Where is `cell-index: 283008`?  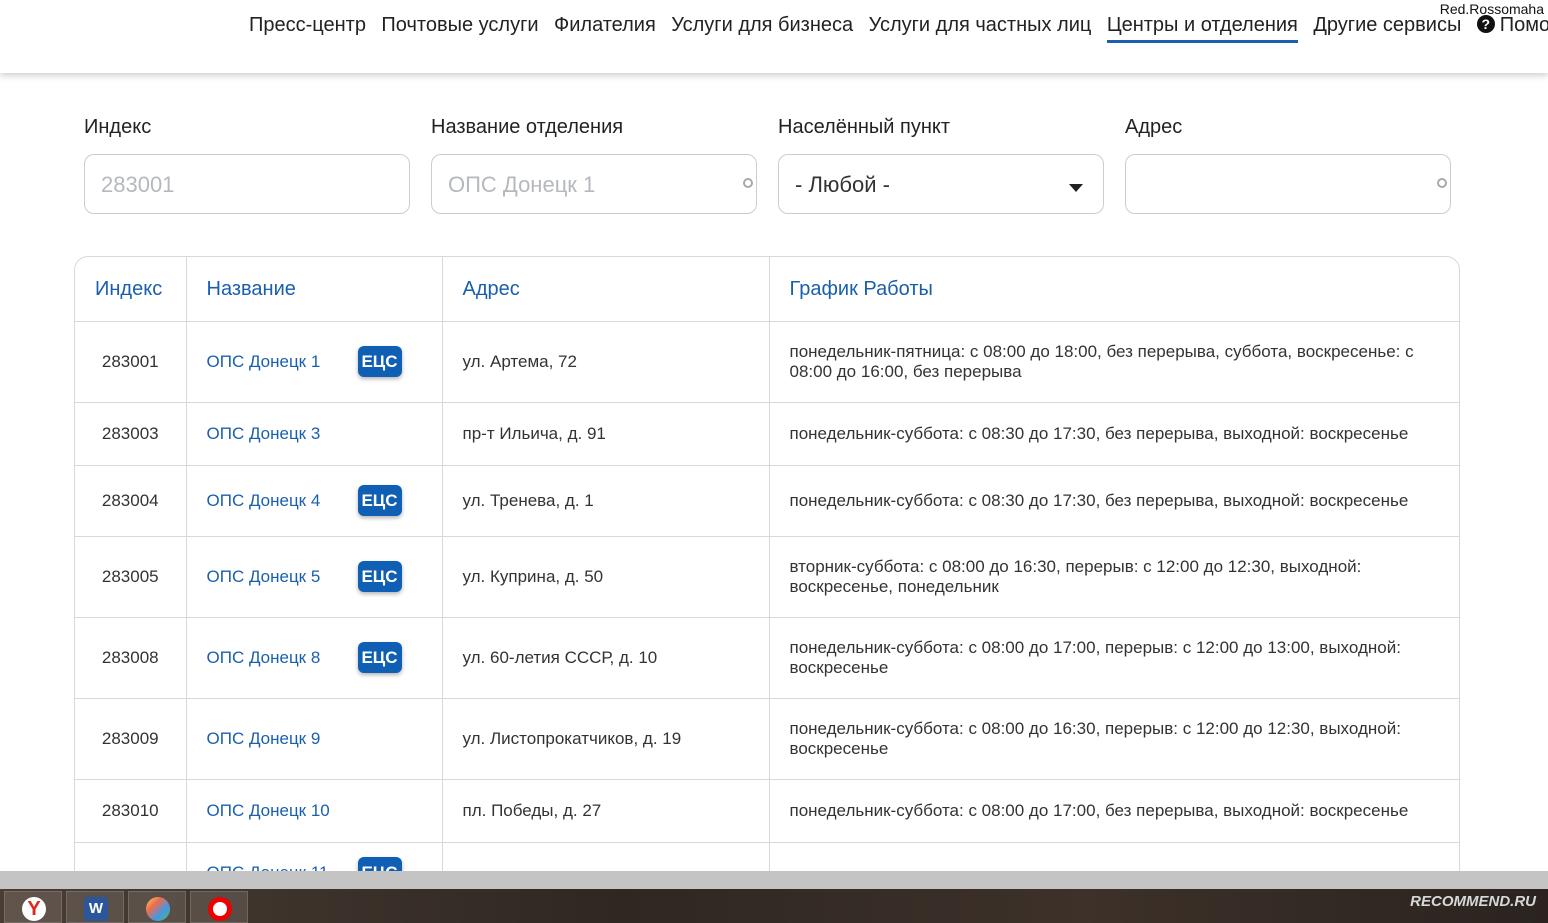
cell-index: 283008 is located at coordinates (131, 658).